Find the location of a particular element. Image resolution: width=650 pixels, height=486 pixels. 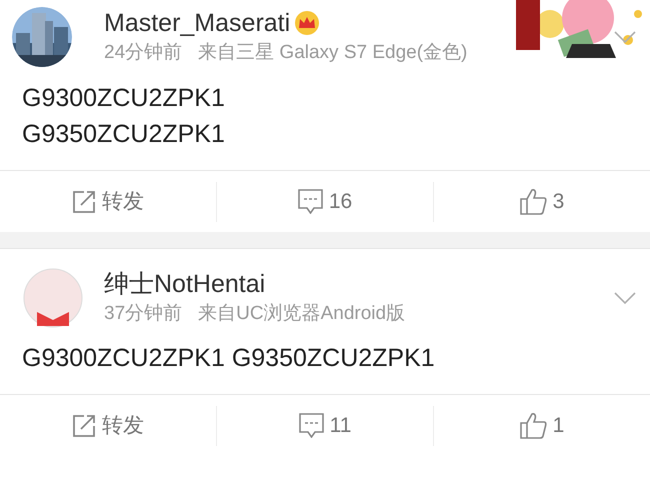

avatar-icon is located at coordinates (53, 298).